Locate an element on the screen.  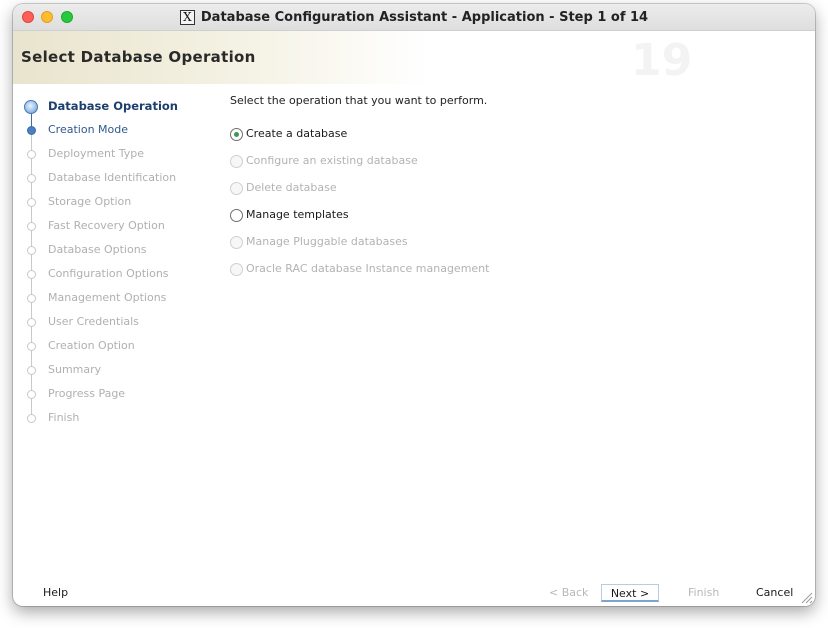
nav-step-item: Finish is located at coordinates (113, 420).